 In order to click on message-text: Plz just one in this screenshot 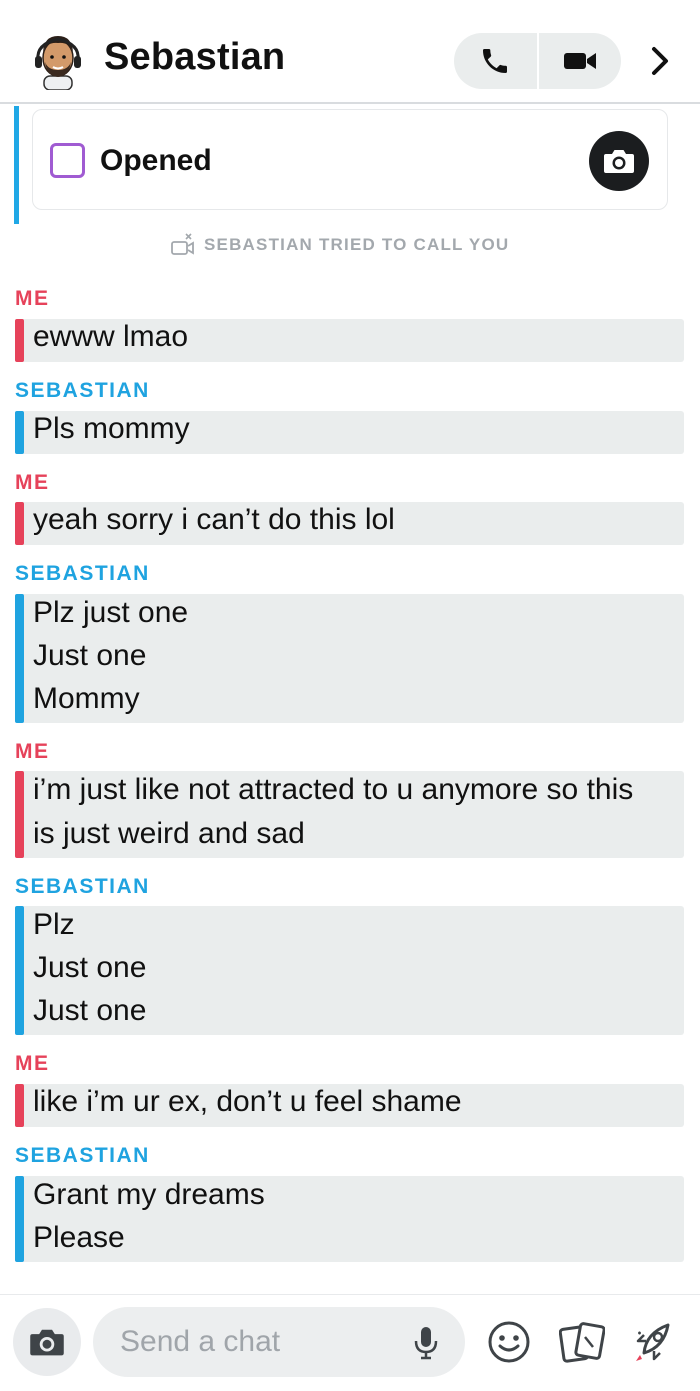, I will do `click(111, 612)`.